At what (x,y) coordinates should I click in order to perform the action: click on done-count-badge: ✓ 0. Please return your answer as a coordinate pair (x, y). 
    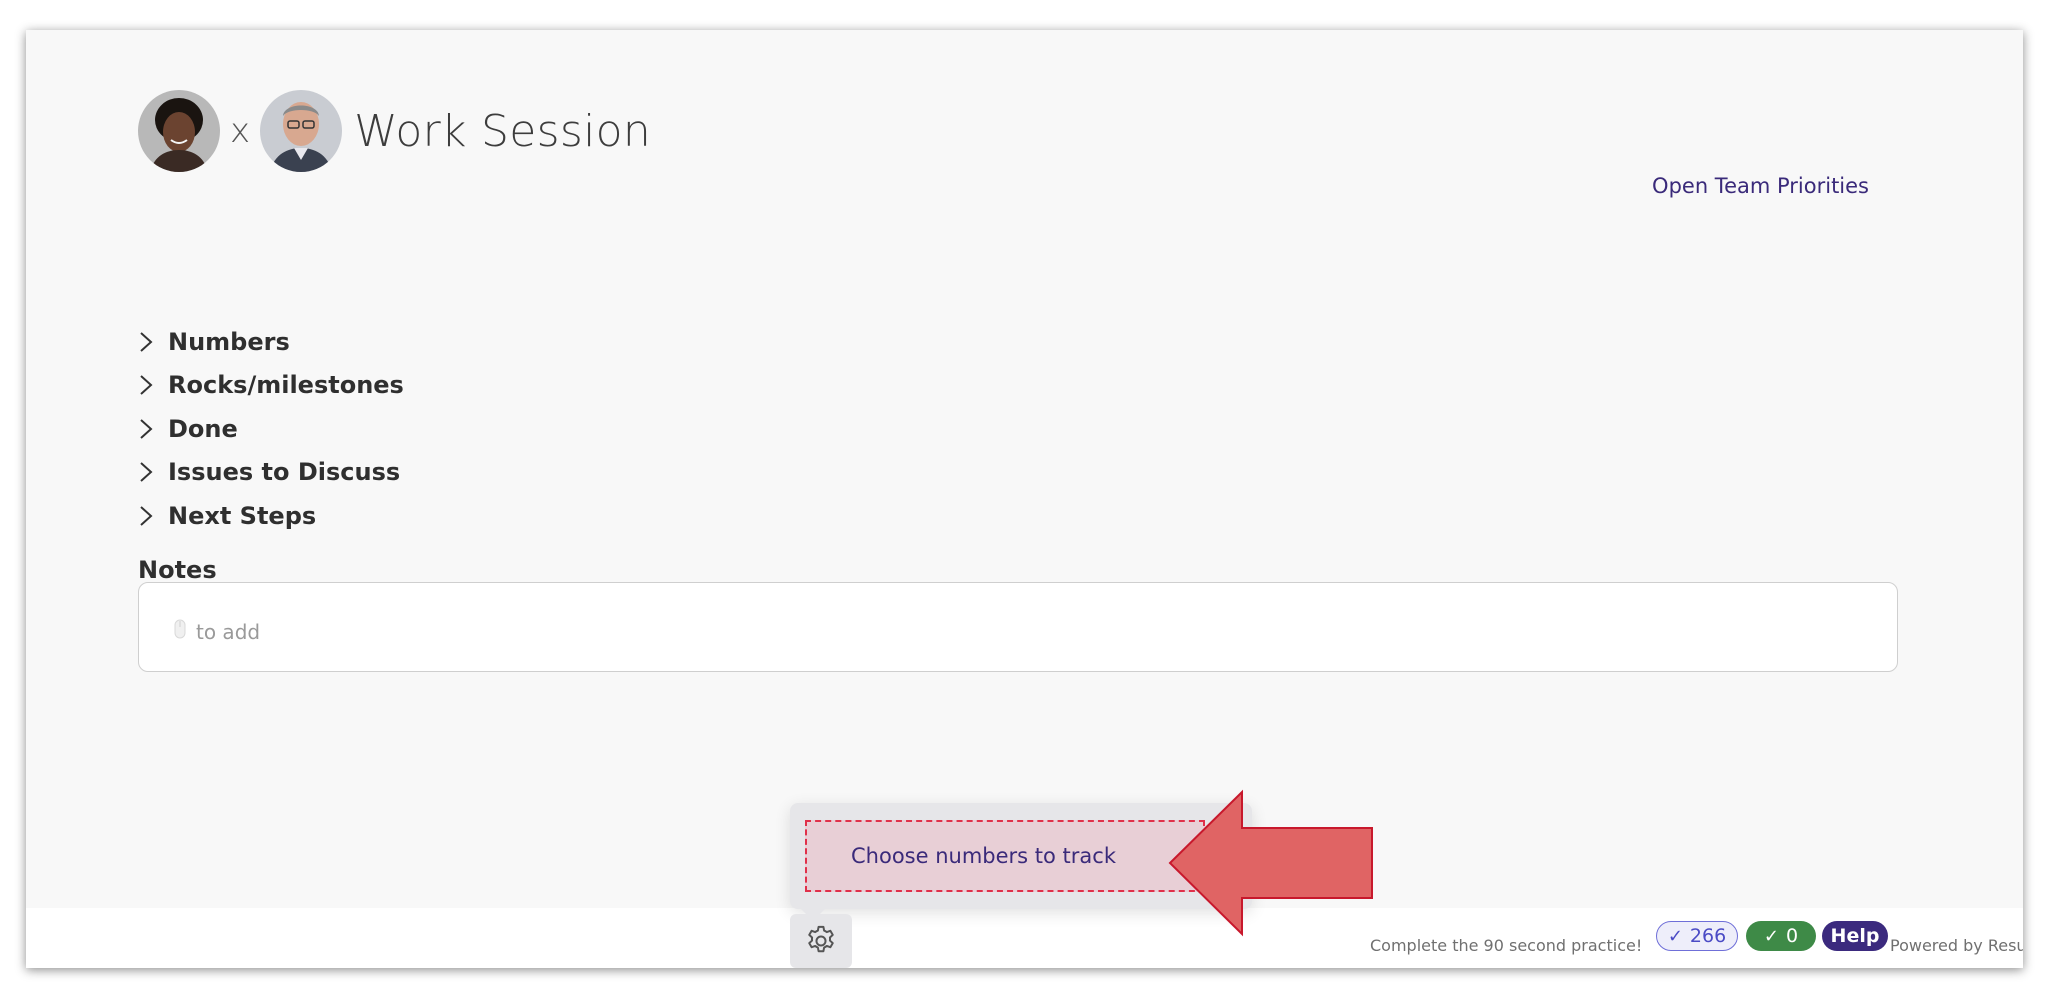
    Looking at the image, I should click on (1781, 936).